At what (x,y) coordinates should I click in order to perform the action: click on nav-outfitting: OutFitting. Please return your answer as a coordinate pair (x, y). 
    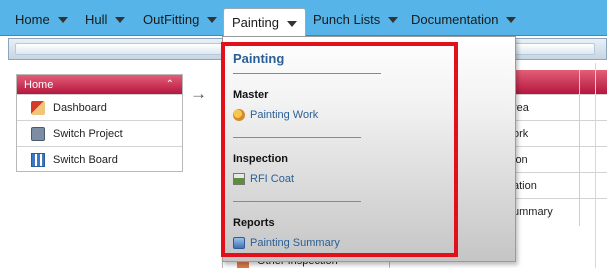
    Looking at the image, I should click on (180, 19).